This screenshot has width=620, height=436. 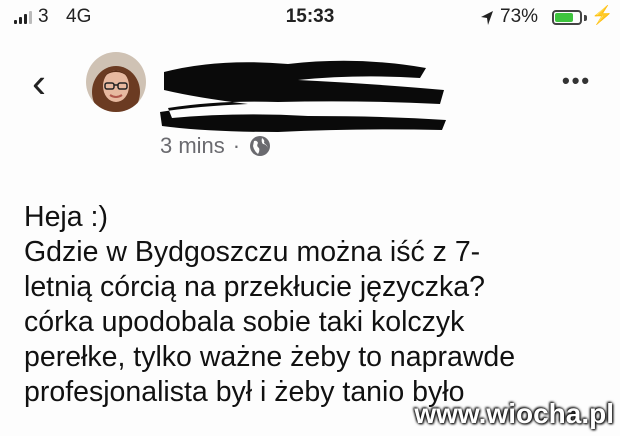 What do you see at coordinates (270, 357) in the screenshot?
I see `post-line: perełke, tylko ważne żeby to naprawde` at bounding box center [270, 357].